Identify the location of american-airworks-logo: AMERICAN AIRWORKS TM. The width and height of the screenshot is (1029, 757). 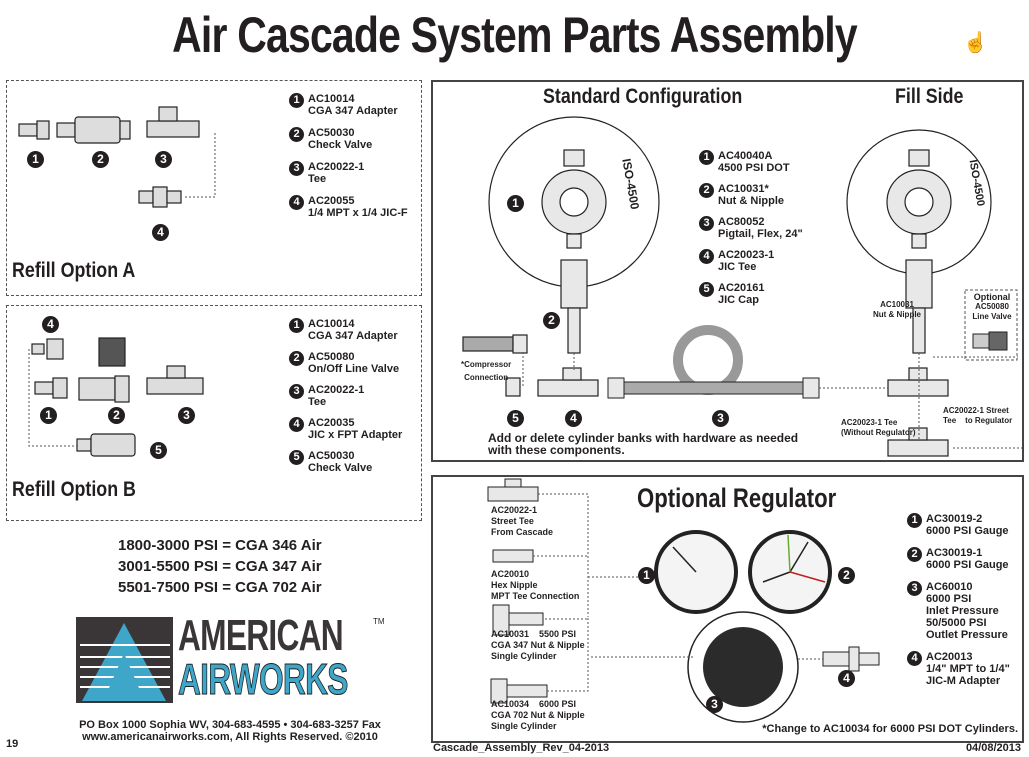
(231, 658).